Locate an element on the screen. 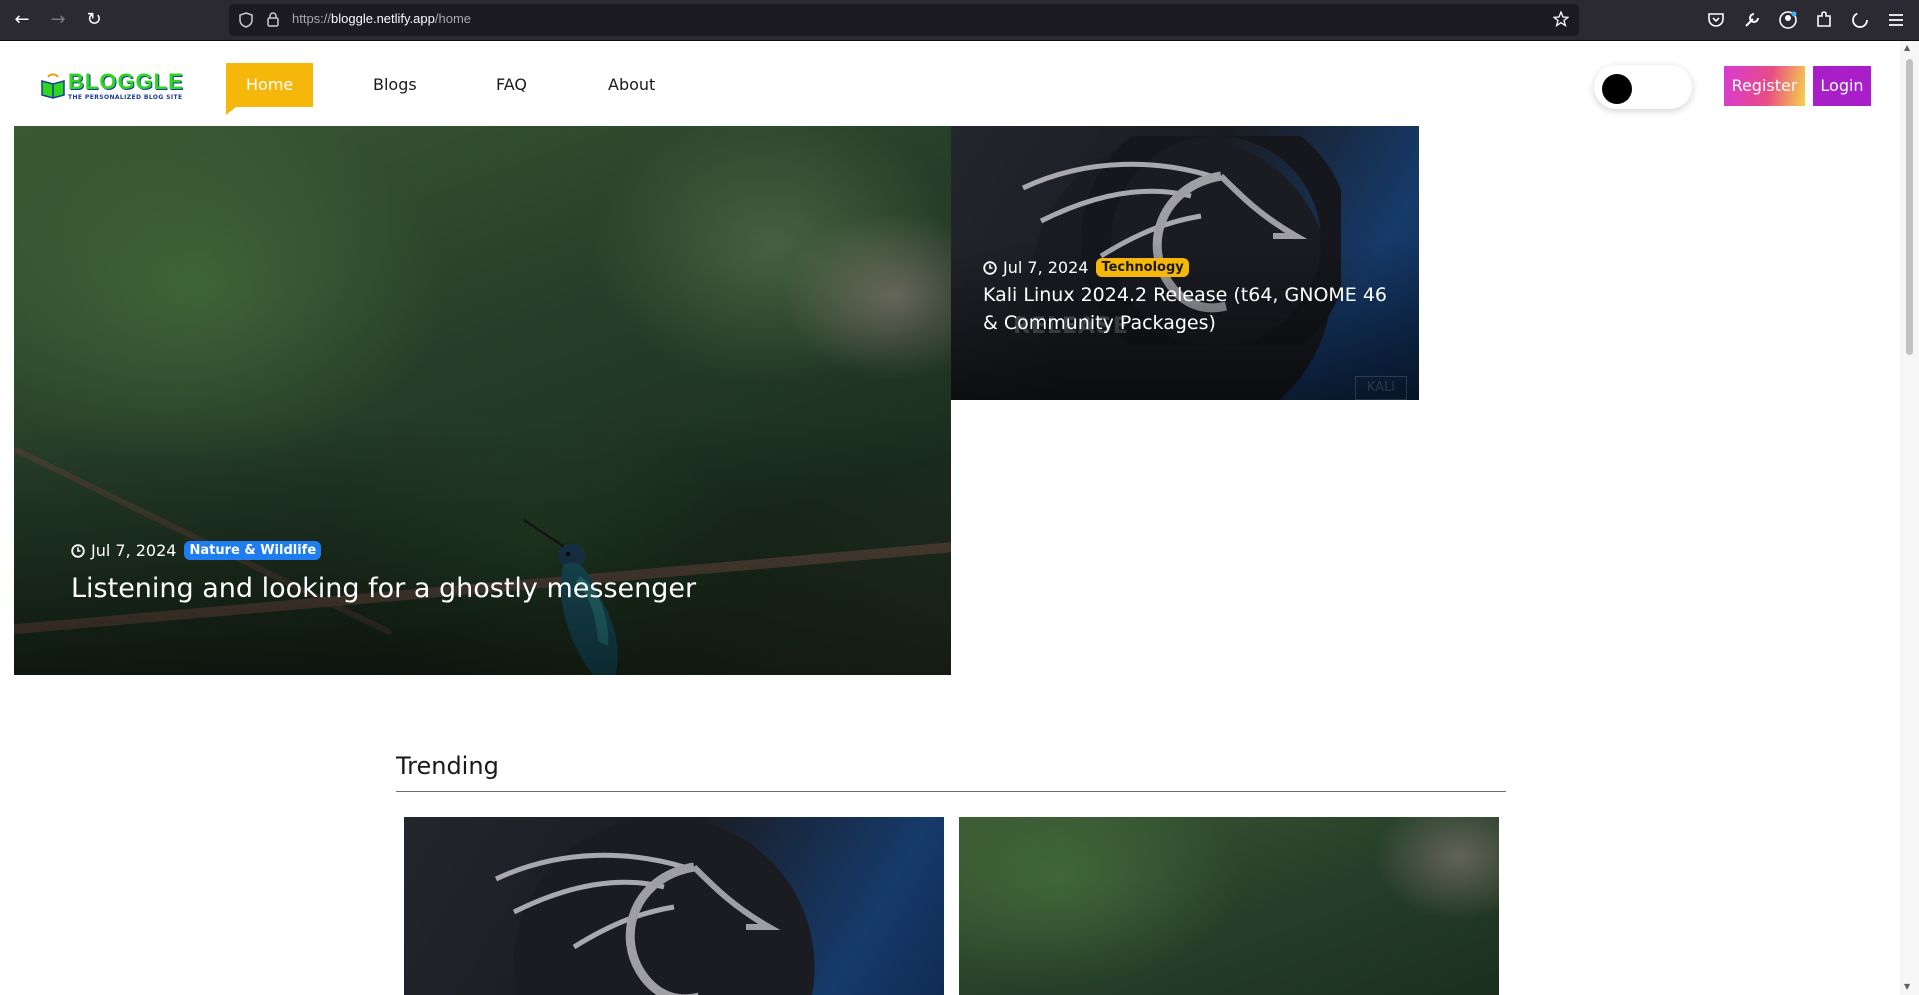  nav-home: Home is located at coordinates (270, 89).